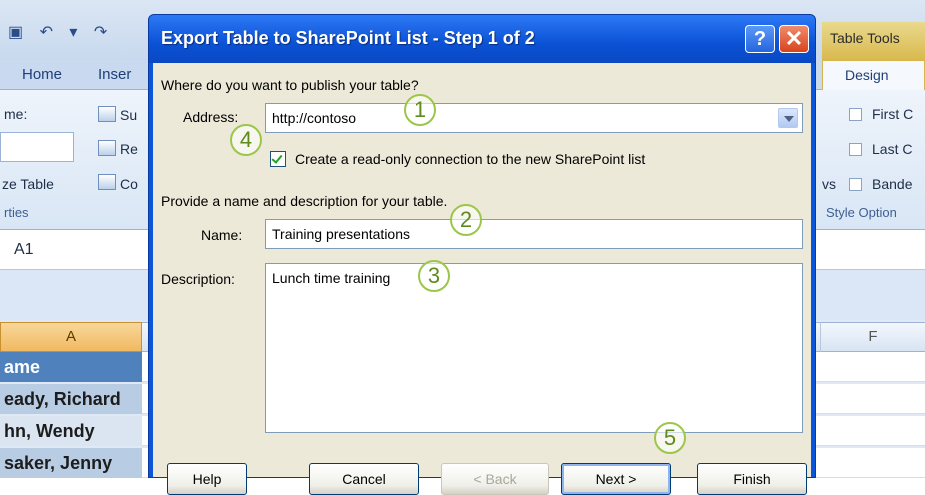 This screenshot has width=925, height=495. Describe the element at coordinates (24, 250) in the screenshot. I see `name-box: A1` at that location.